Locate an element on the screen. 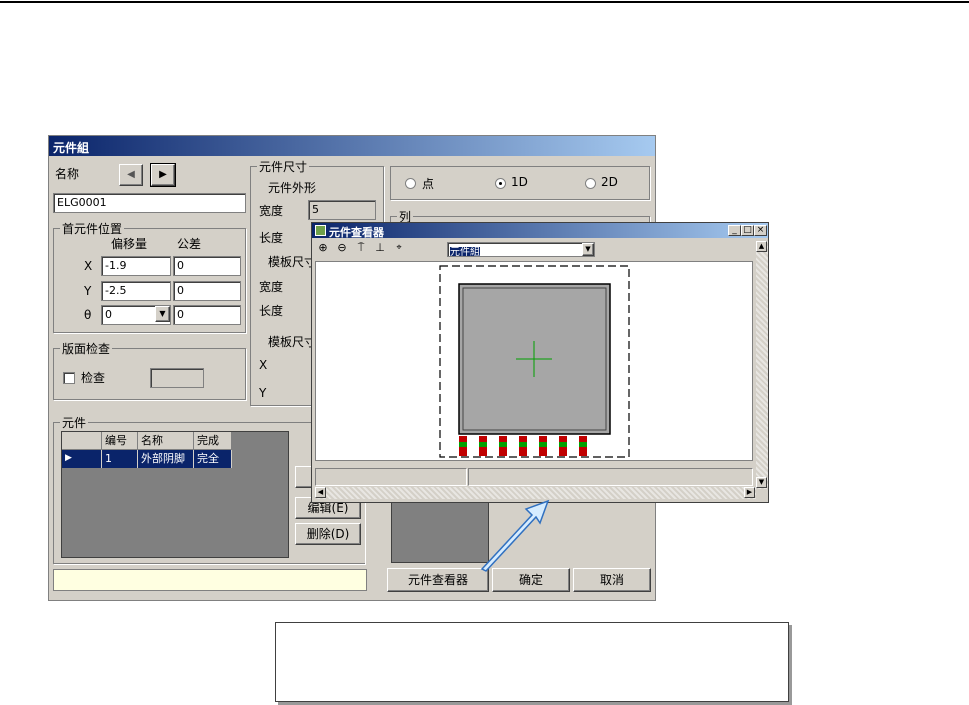 The image size is (969, 705). length-label: 长度 is located at coordinates (271, 238).